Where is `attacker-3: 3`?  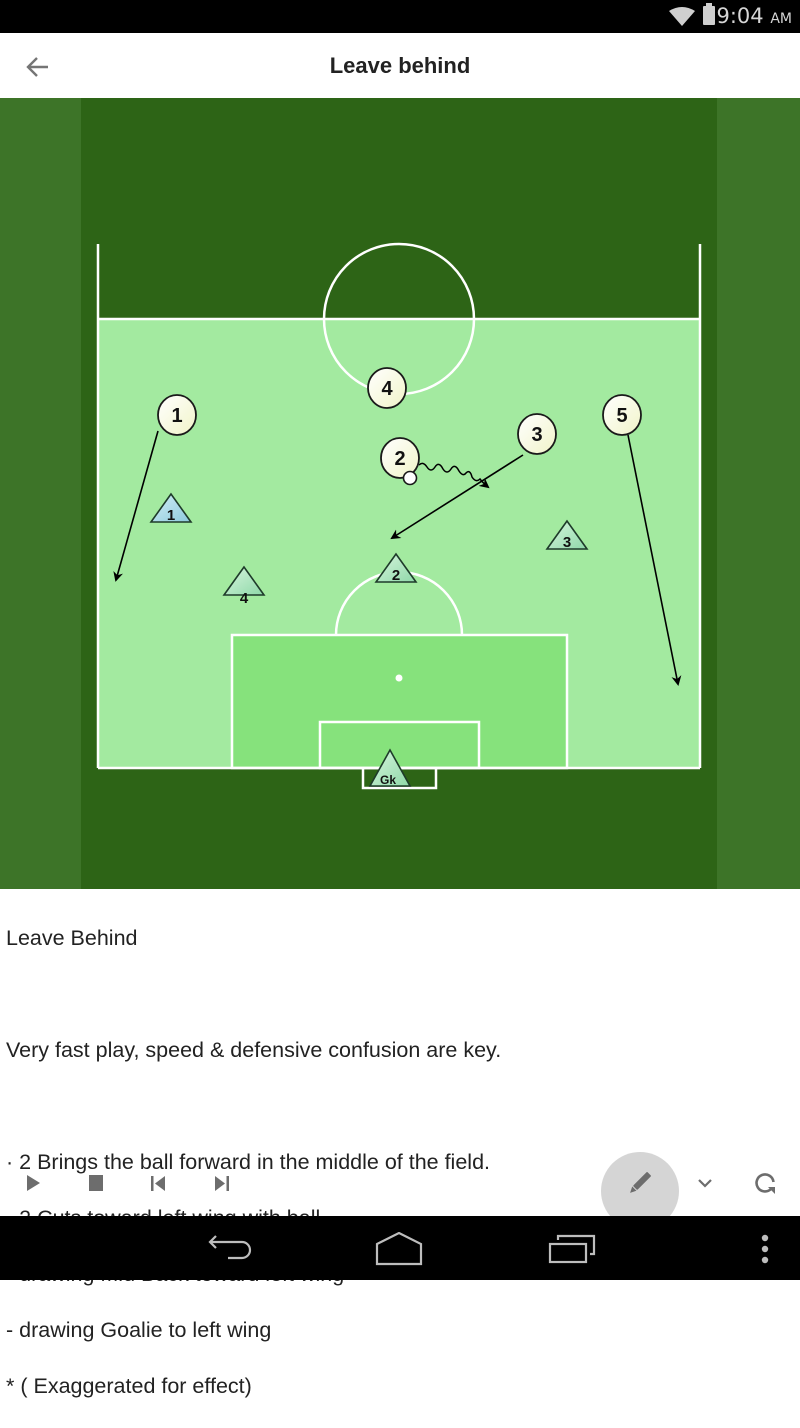
attacker-3: 3 is located at coordinates (537, 434).